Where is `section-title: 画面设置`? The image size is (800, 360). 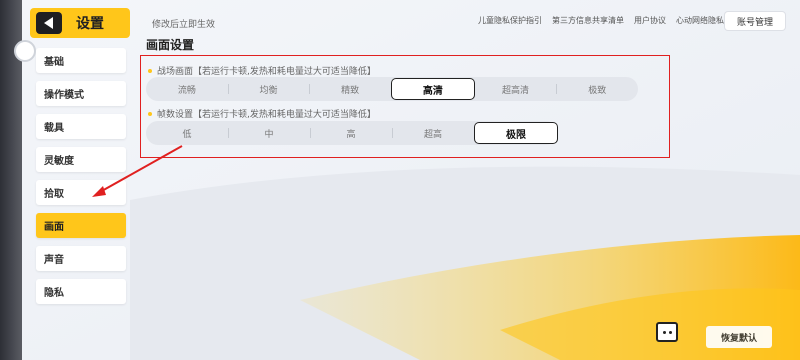
section-title: 画面设置 is located at coordinates (170, 45).